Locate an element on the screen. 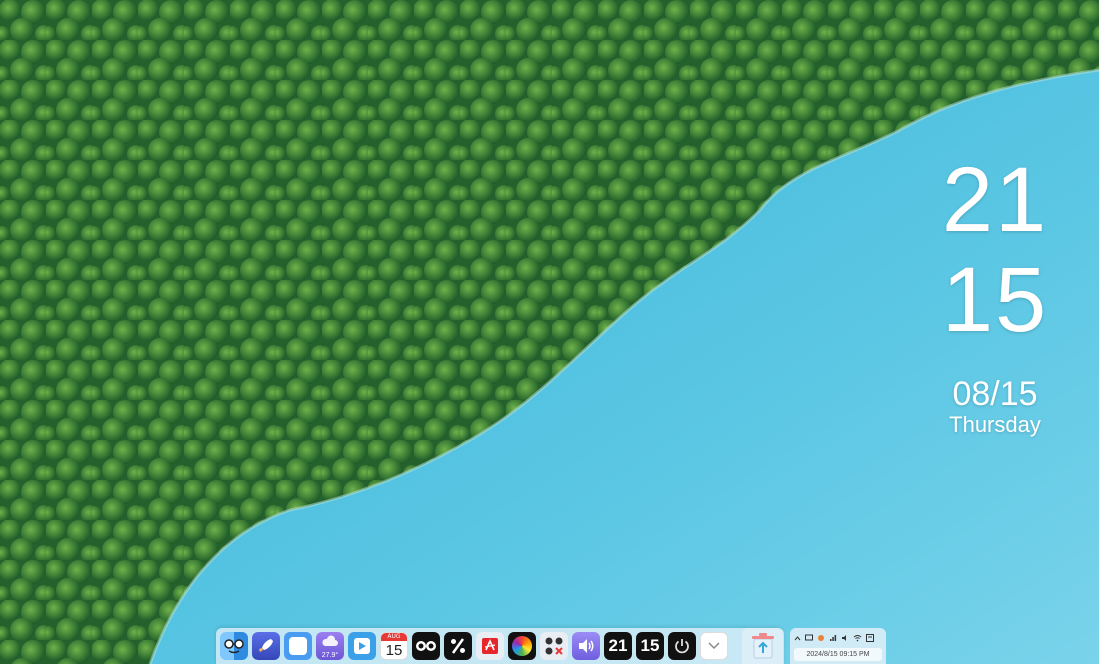  pdf-icon is located at coordinates (490, 646).